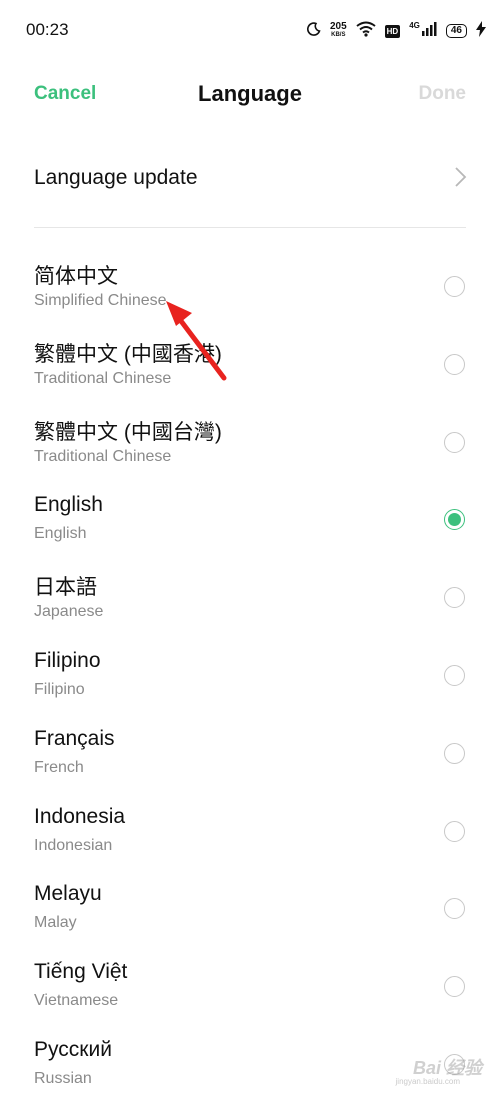 The height and width of the screenshot is (1104, 500). I want to click on charging-icon, so click(481, 31).